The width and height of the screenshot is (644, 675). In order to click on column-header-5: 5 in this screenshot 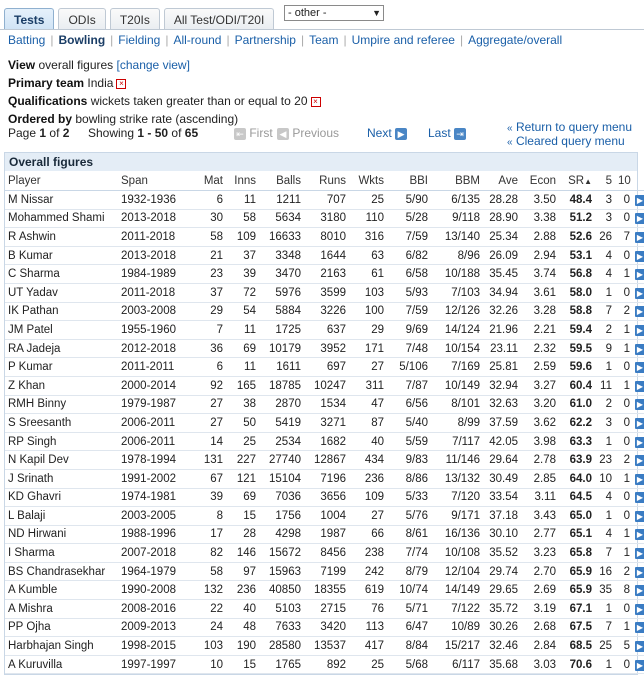, I will do `click(605, 181)`.